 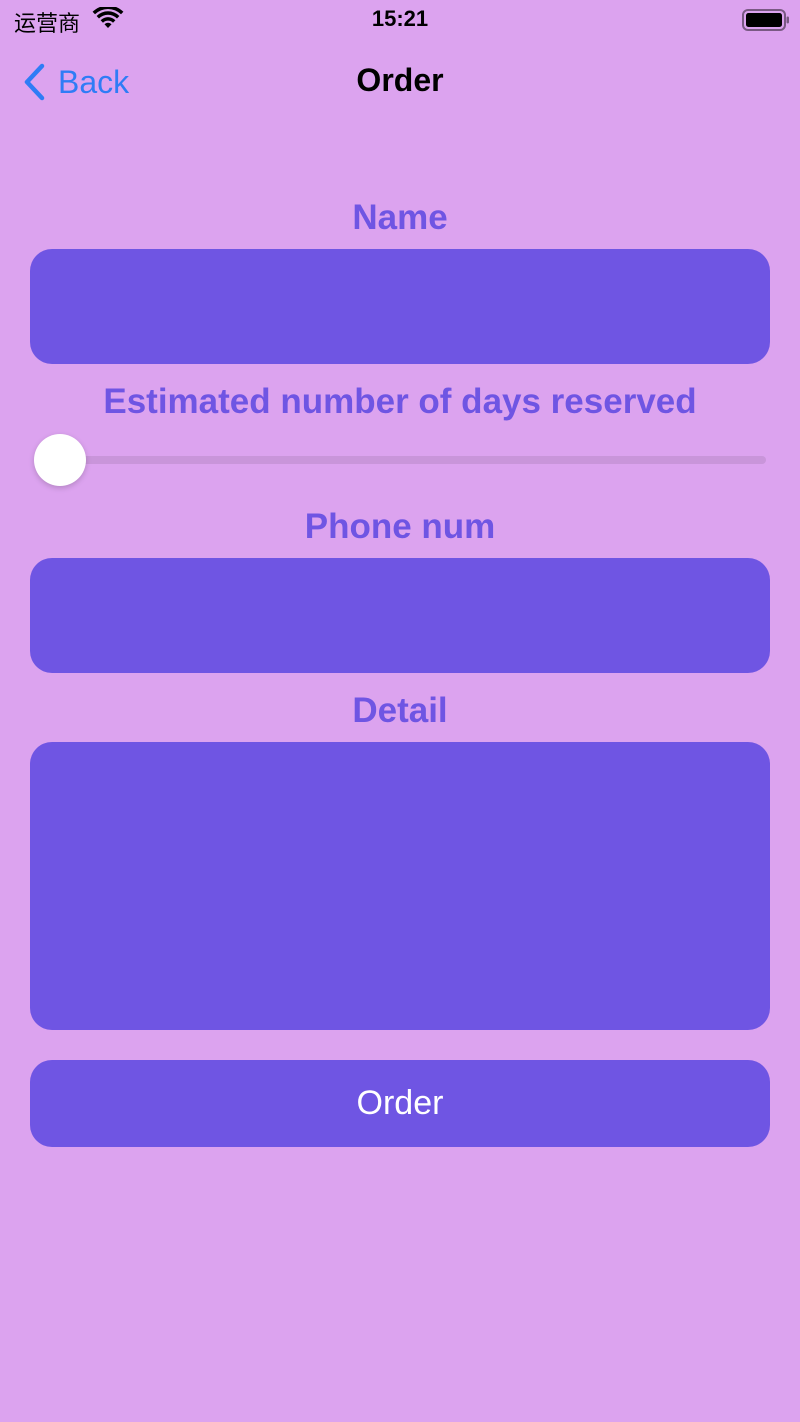 I want to click on days-slider, so click(x=400, y=459).